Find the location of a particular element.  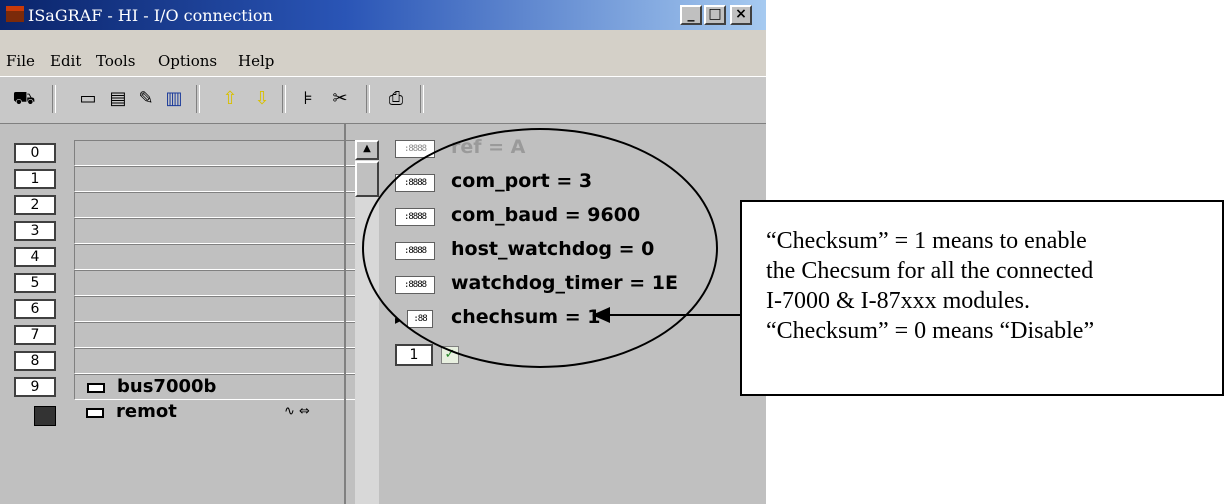

param-row: :8888 host_watchdog = 0 is located at coordinates (575, 251).